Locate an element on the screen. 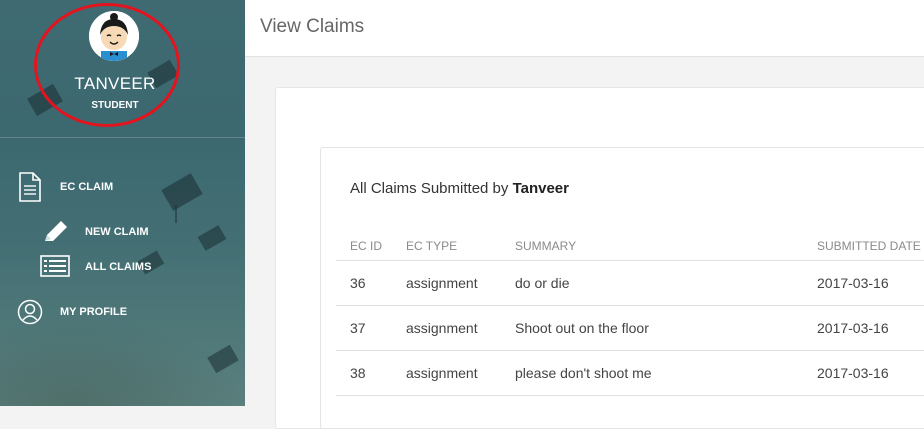 Image resolution: width=924 pixels, height=429 pixels. nav-my-profile: MY PROFILE is located at coordinates (93, 312).